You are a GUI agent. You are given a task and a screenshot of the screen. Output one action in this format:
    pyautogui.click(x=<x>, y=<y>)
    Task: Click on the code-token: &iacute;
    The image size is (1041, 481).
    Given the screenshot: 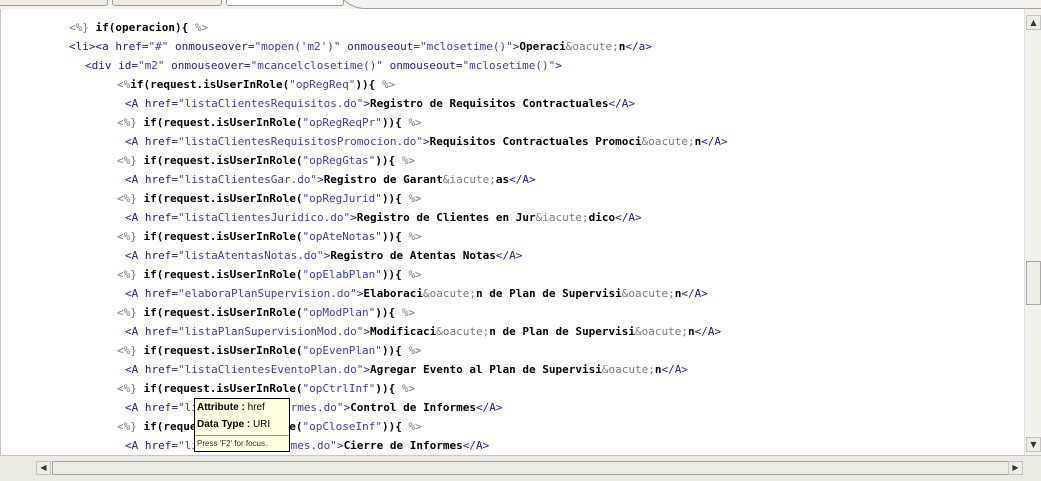 What is the action you would take?
    pyautogui.click(x=562, y=217)
    